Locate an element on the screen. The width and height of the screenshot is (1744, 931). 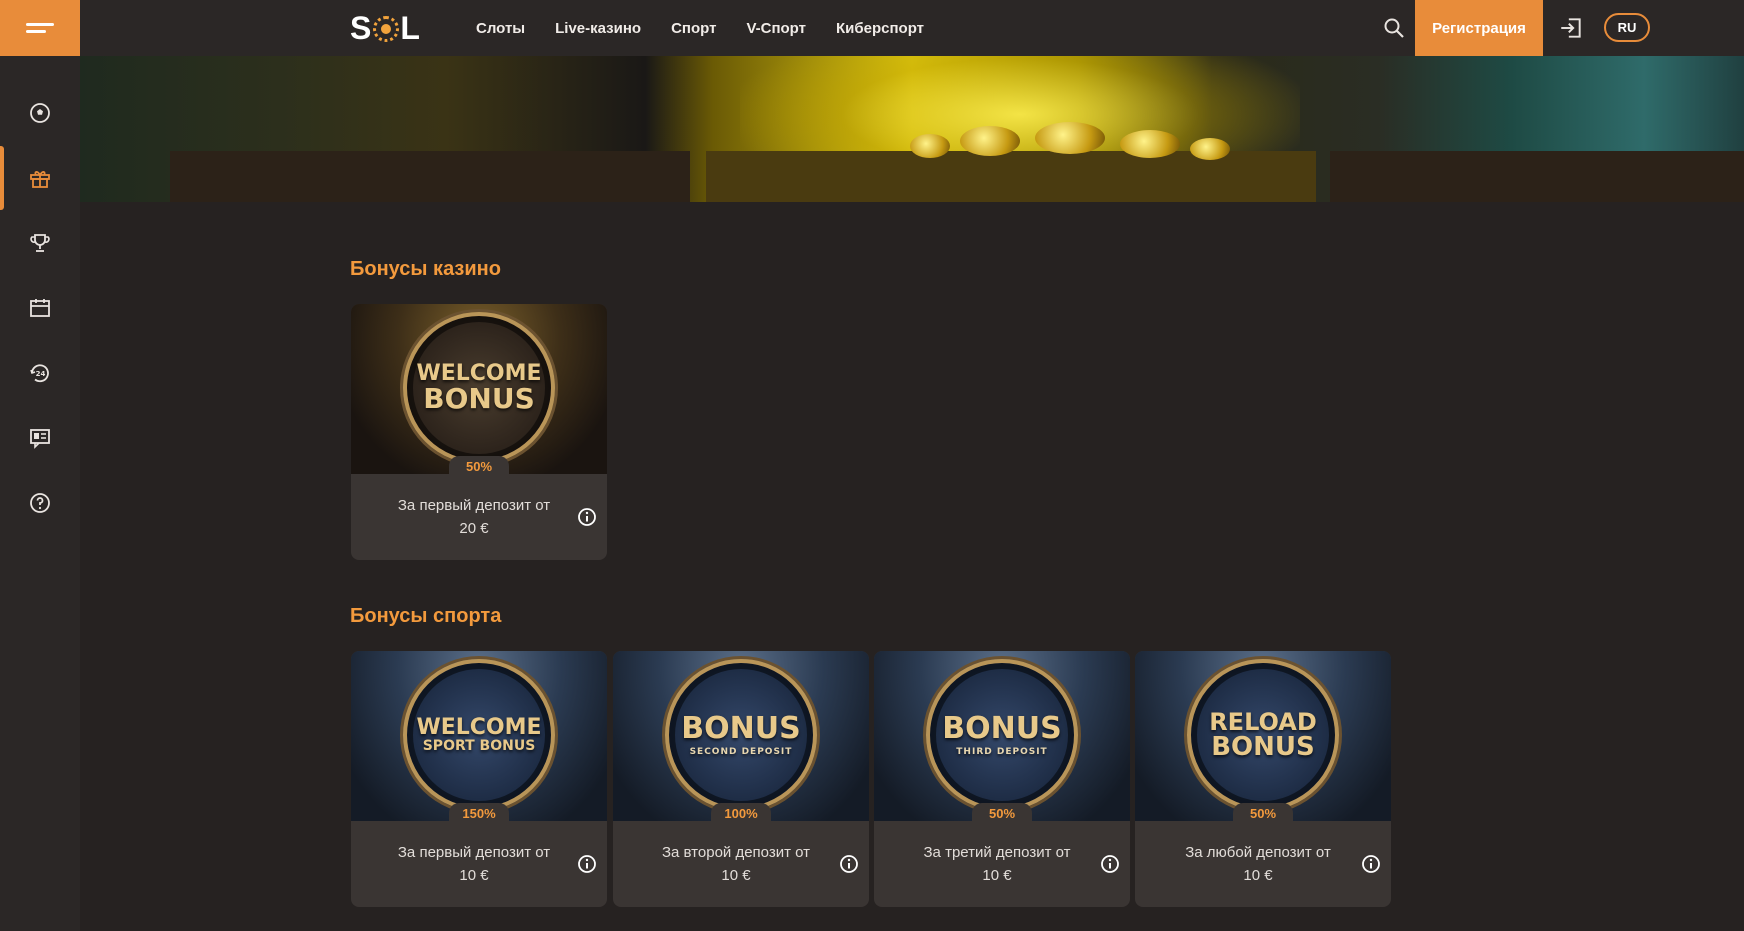
sport-bonuses-title: Бонусы спорта is located at coordinates (426, 616).